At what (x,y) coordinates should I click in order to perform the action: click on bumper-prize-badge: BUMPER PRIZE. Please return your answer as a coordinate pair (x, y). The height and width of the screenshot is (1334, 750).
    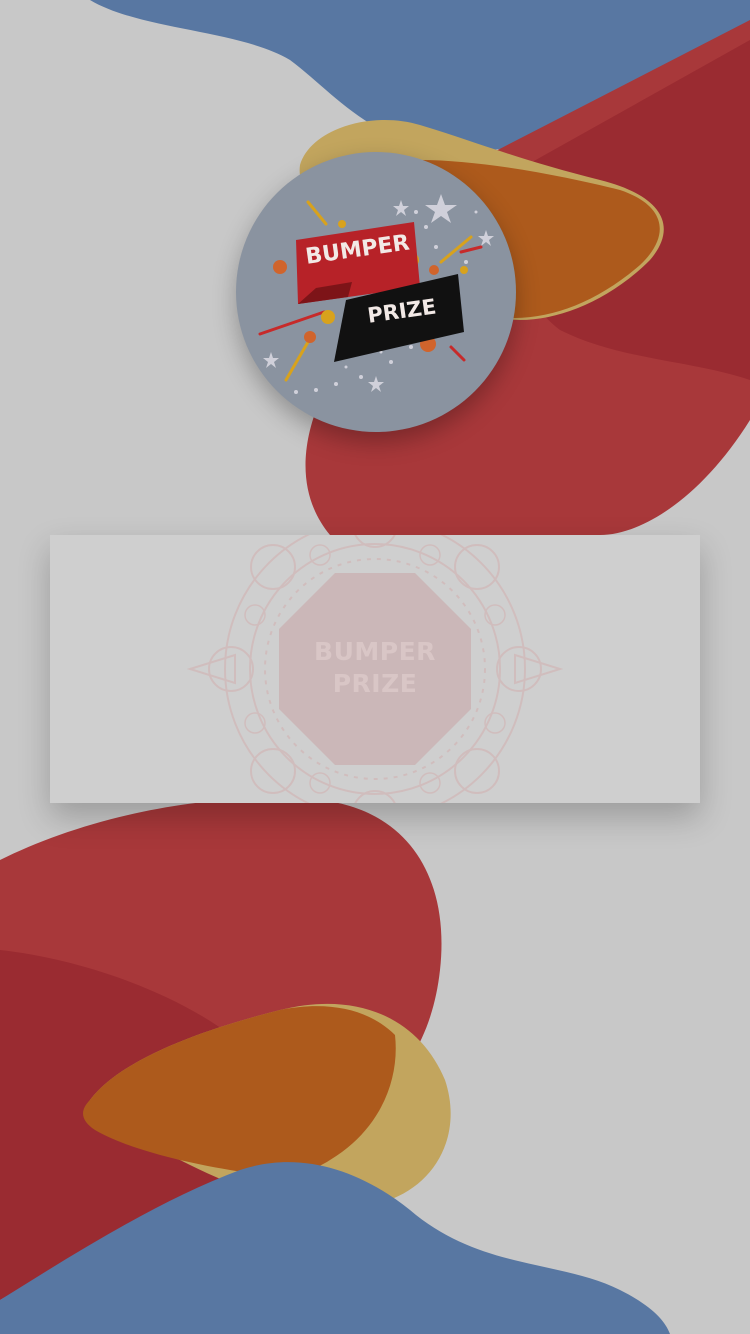
    Looking at the image, I should click on (376, 292).